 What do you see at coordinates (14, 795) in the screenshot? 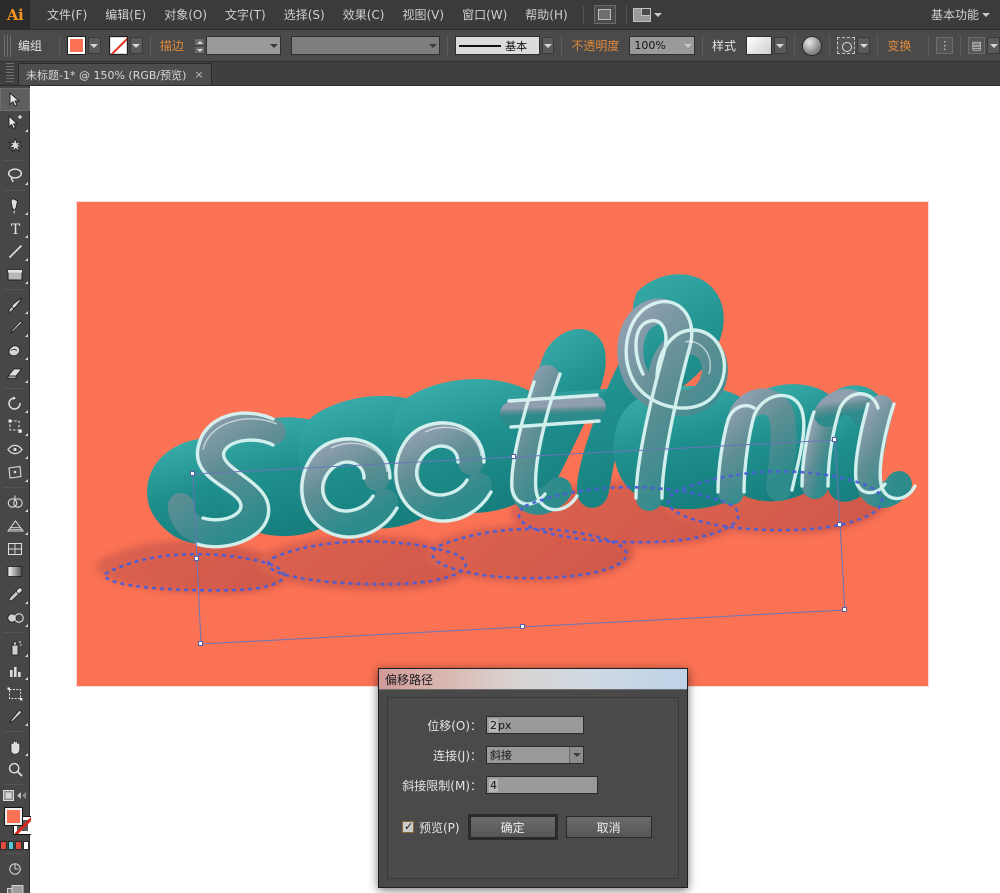
I see `drawing-modes-row` at bounding box center [14, 795].